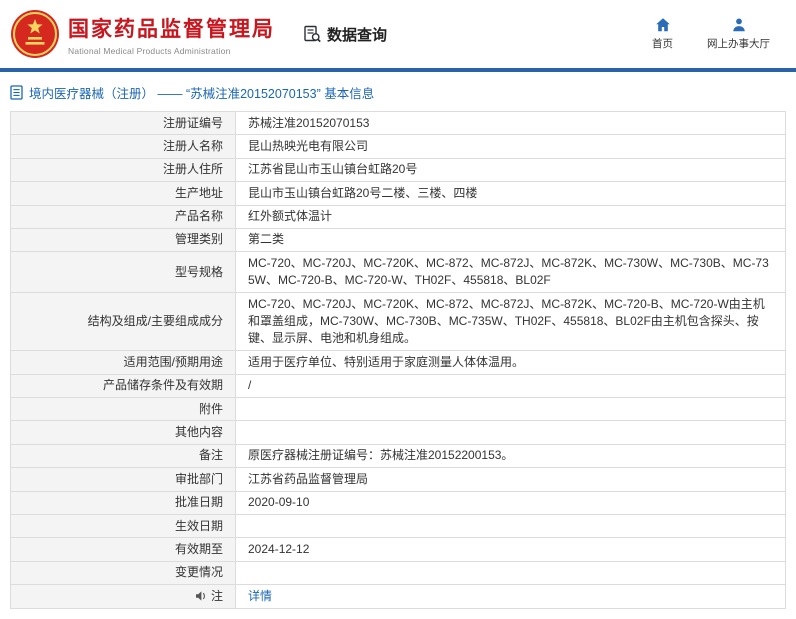 Image resolution: width=796 pixels, height=619 pixels. Describe the element at coordinates (663, 25) in the screenshot. I see `home-icon` at that location.